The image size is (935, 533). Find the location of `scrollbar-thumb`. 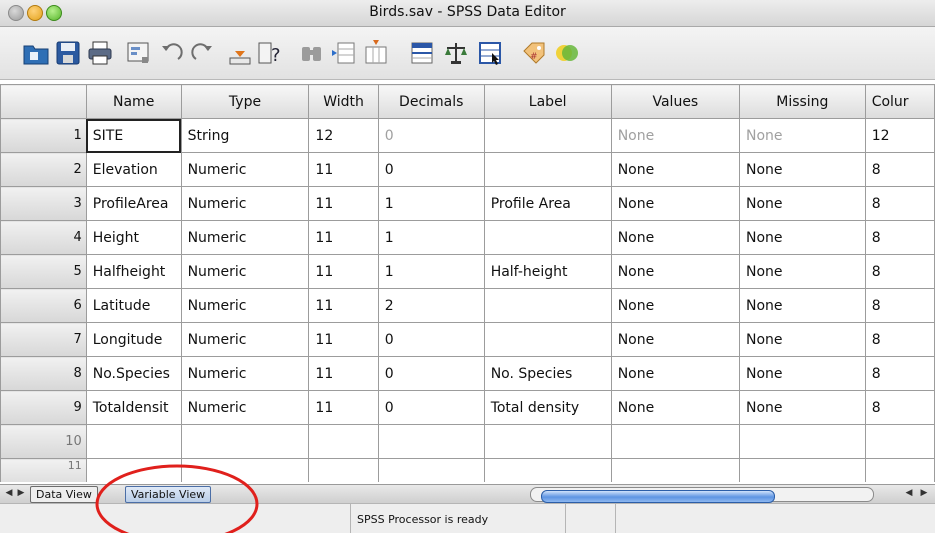

scrollbar-thumb is located at coordinates (658, 496).